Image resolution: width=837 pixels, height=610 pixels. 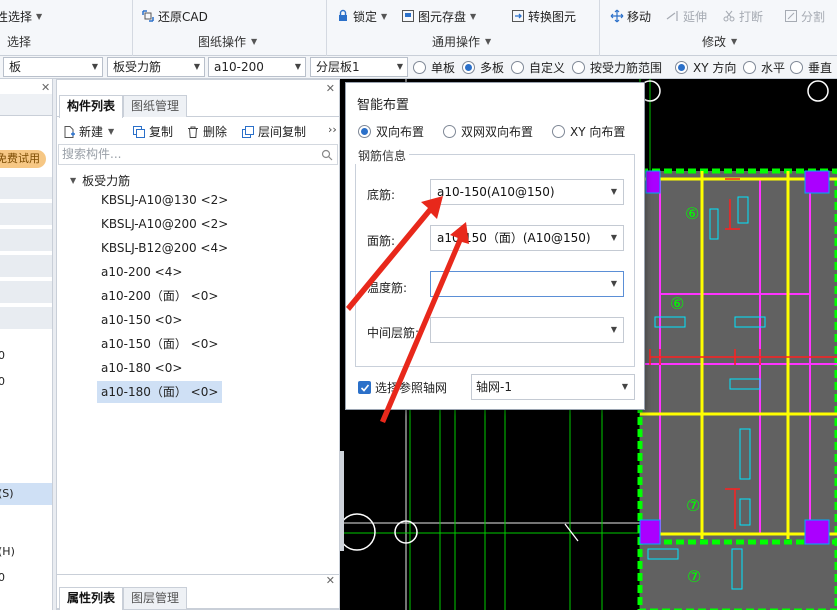 I want to click on split-icon, so click(x=791, y=16).